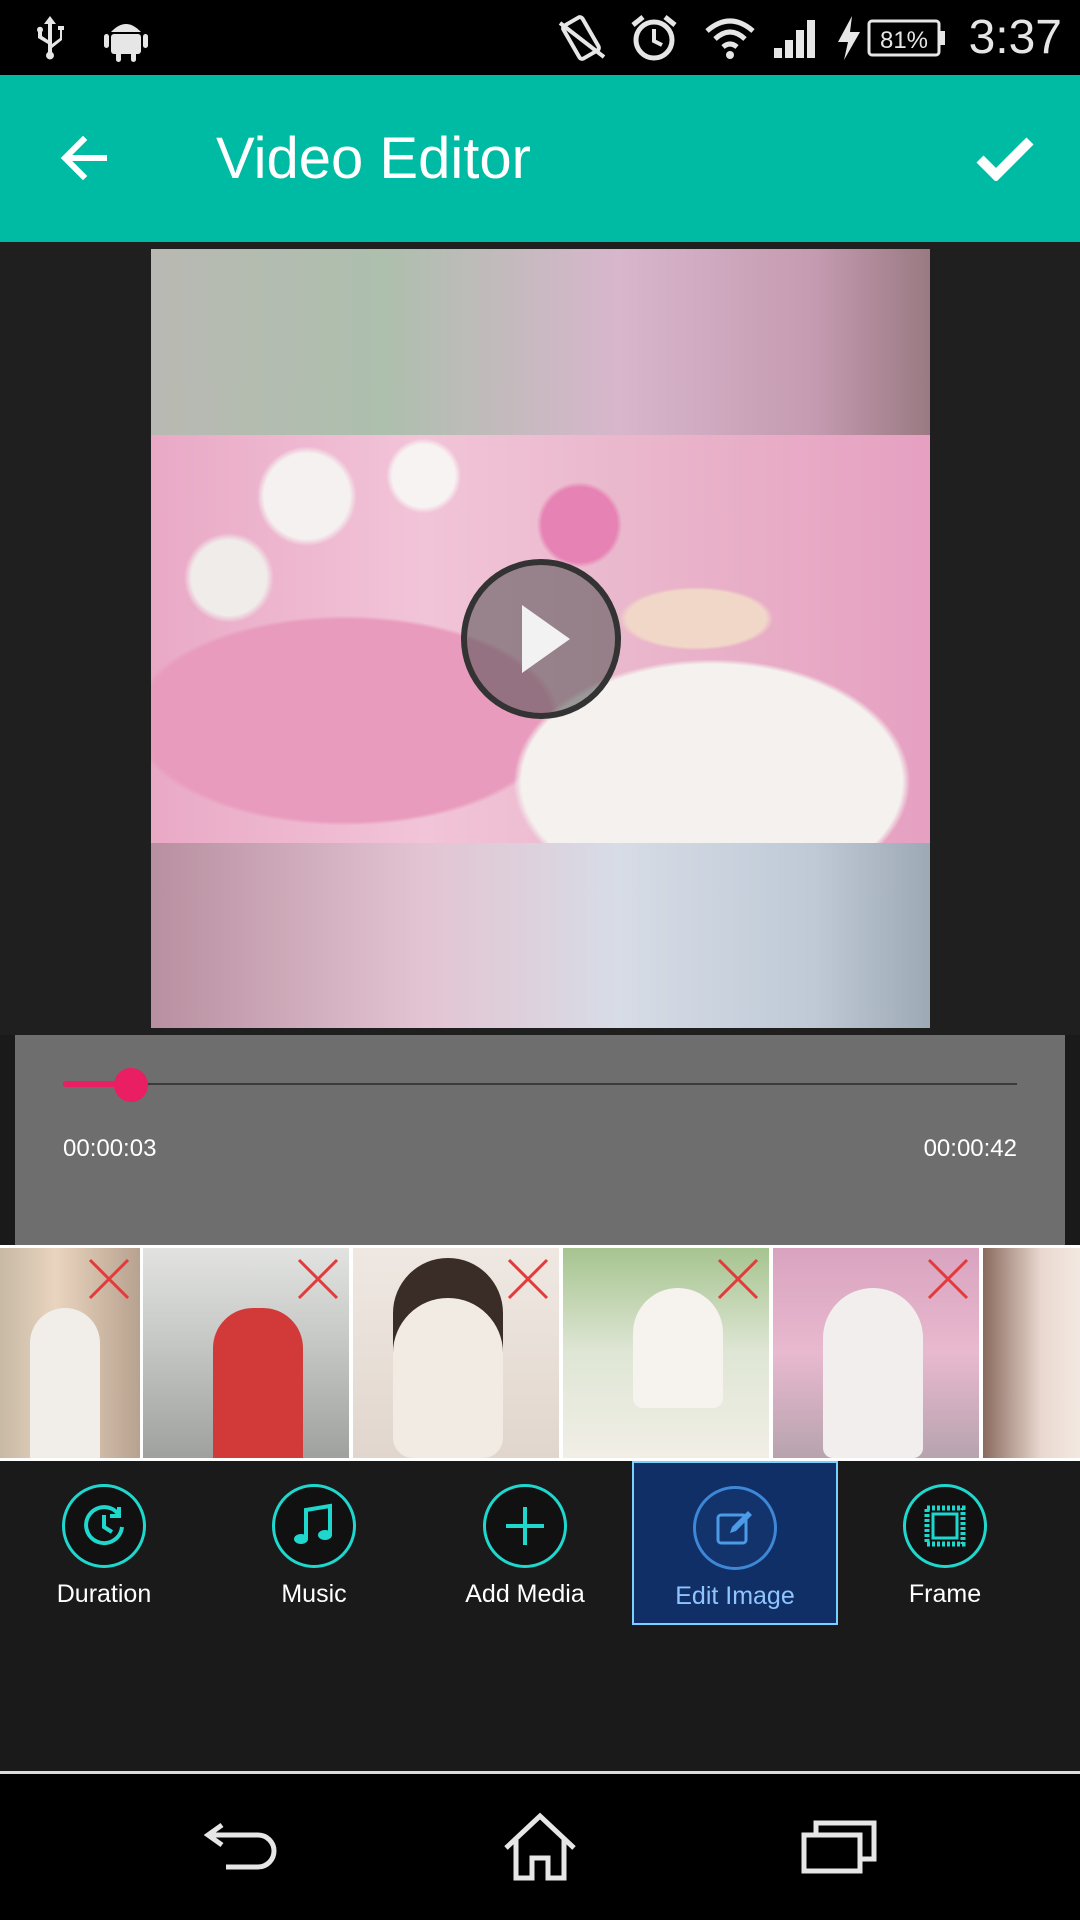 This screenshot has height=1920, width=1080. What do you see at coordinates (945, 1526) in the screenshot?
I see `frame-icon` at bounding box center [945, 1526].